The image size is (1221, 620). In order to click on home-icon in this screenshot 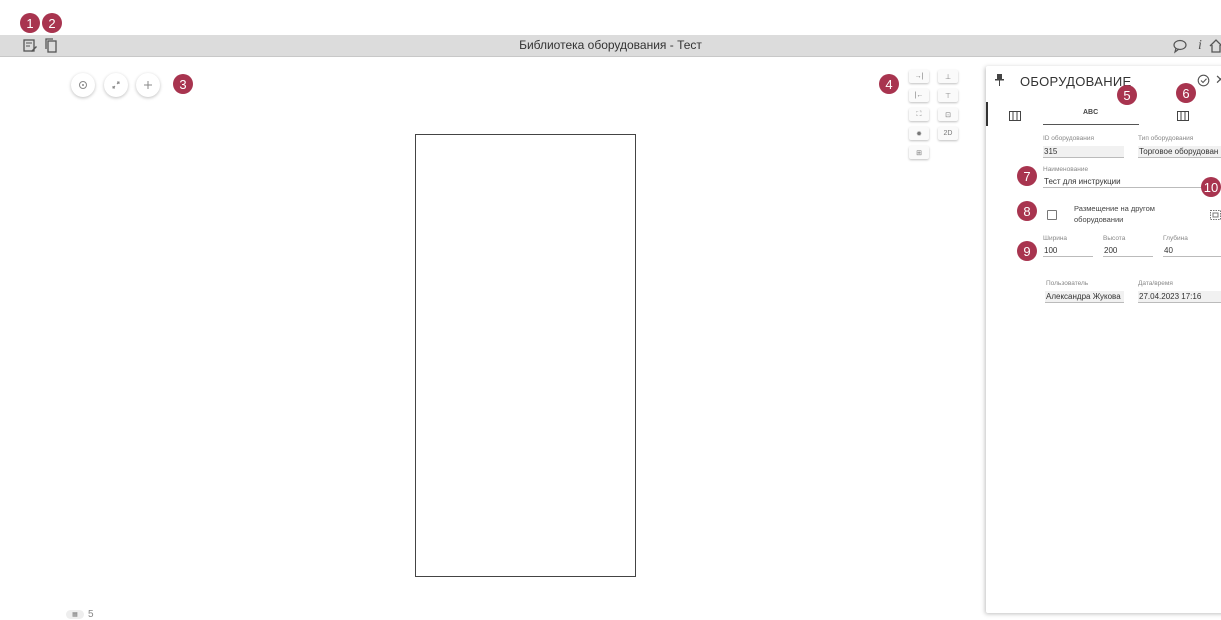, I will do `click(1214, 46)`.